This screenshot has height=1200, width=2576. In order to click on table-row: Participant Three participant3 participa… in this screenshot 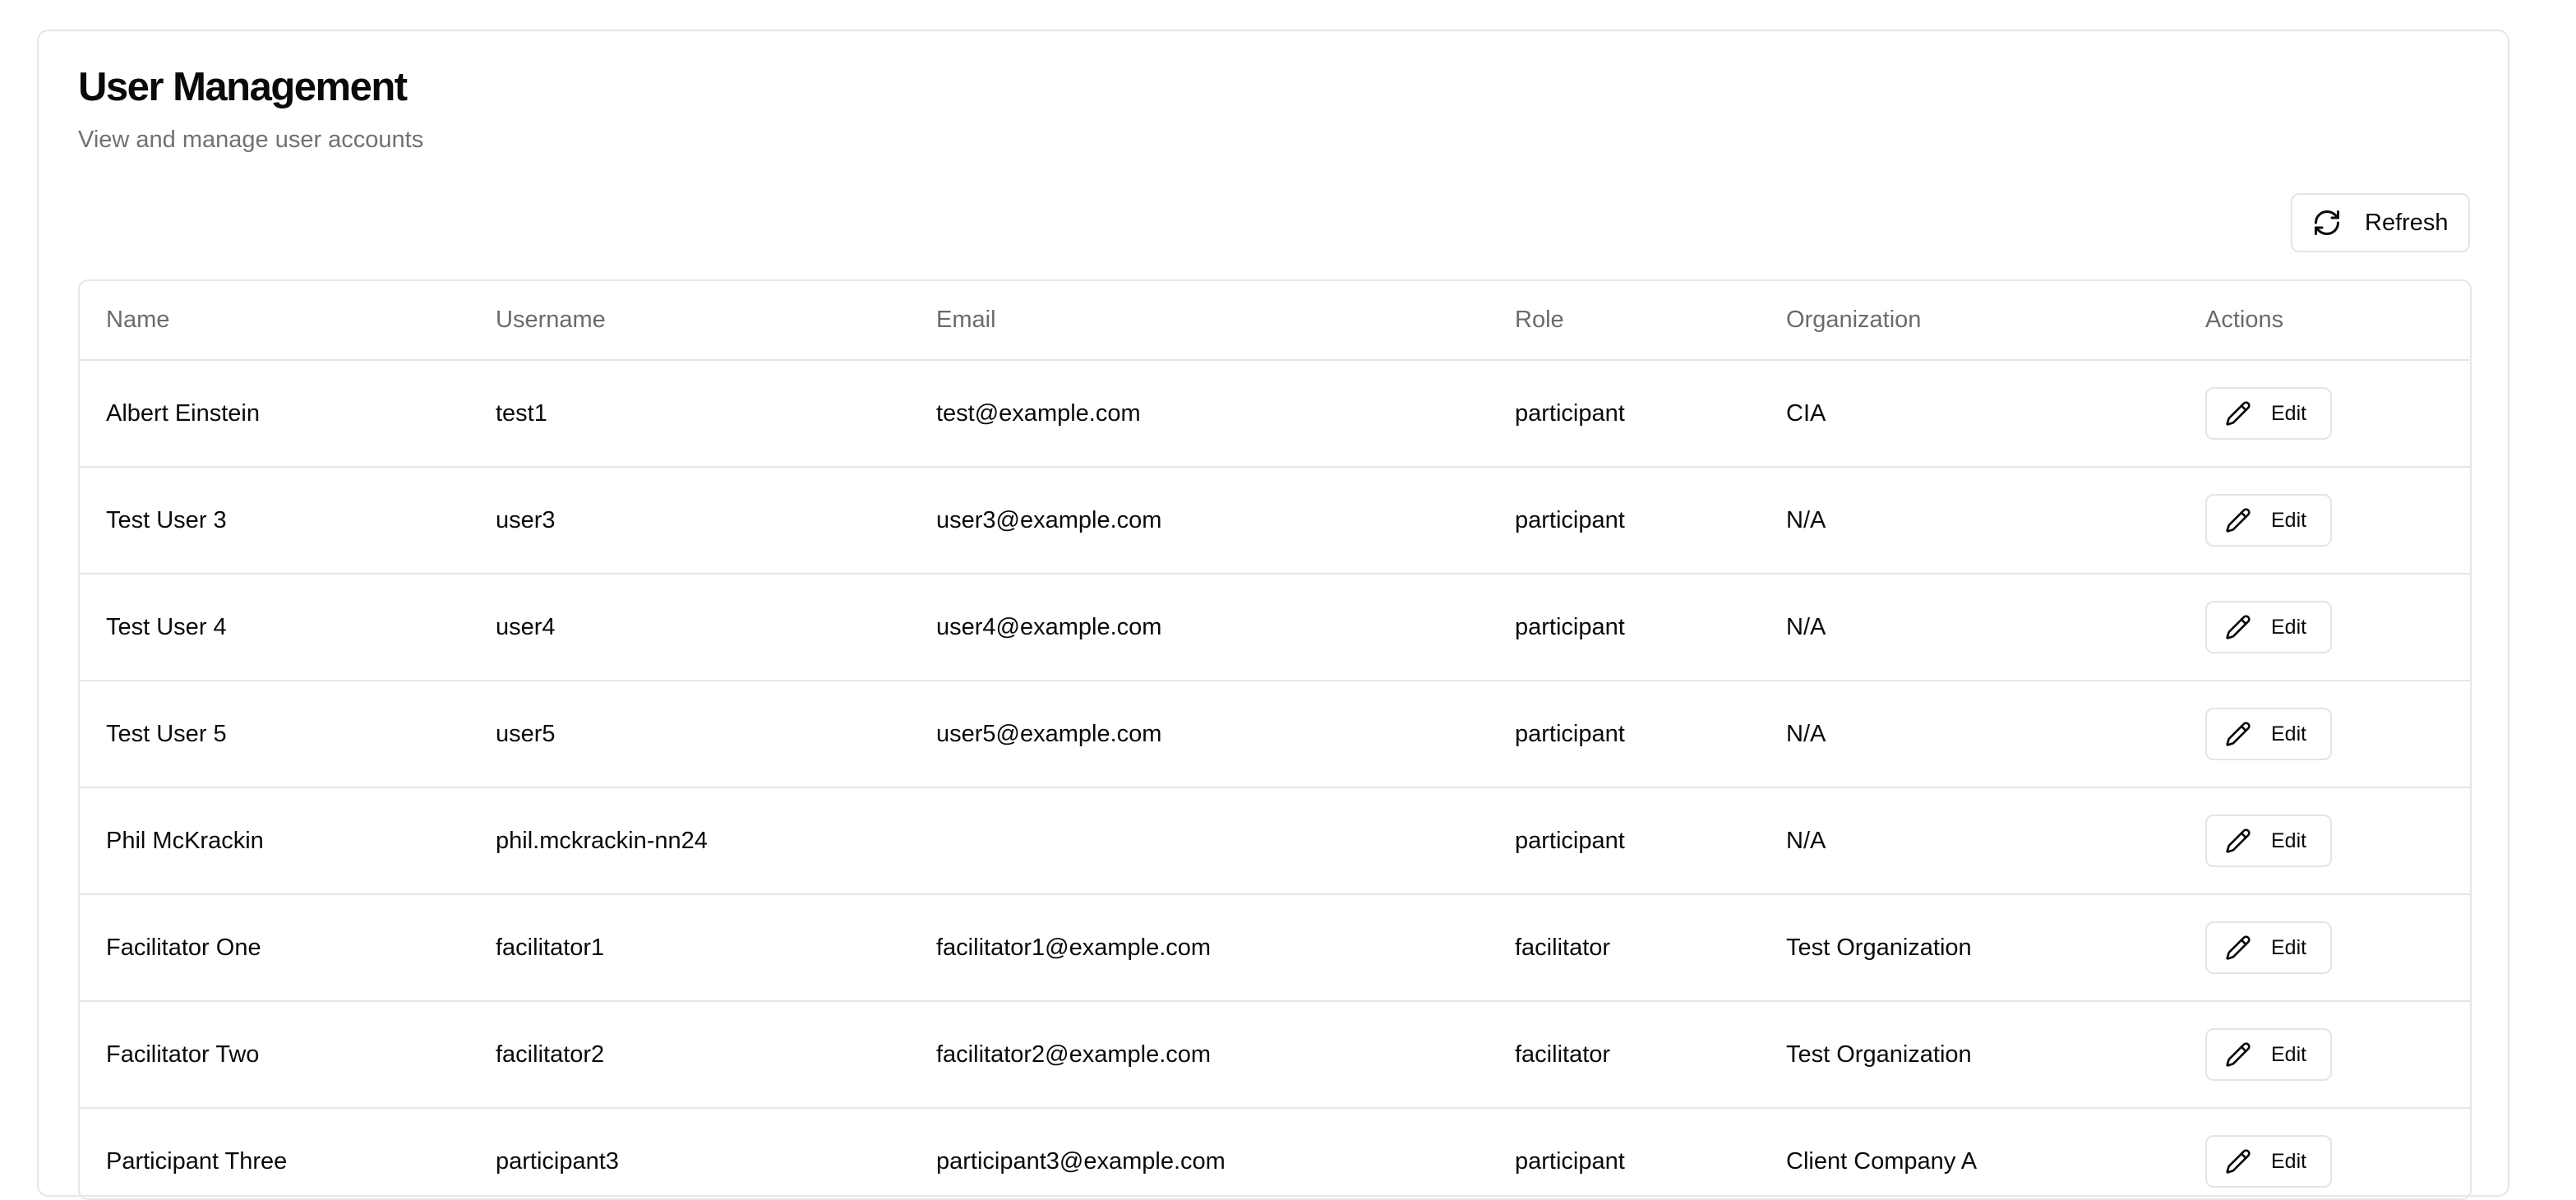, I will do `click(1275, 1153)`.